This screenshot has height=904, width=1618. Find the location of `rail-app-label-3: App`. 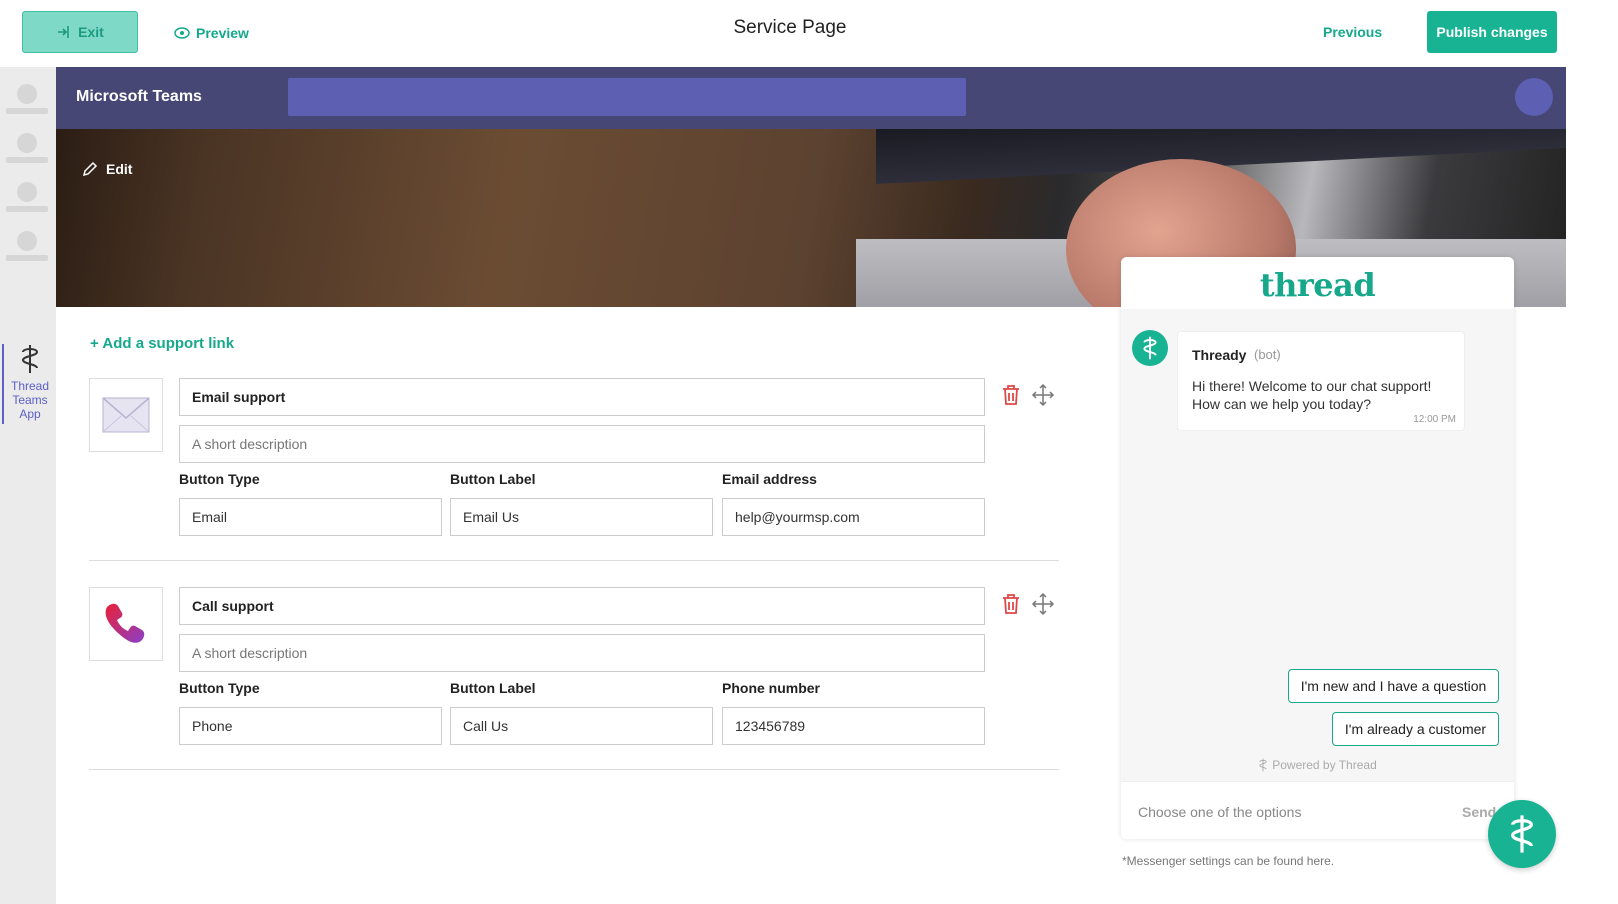

rail-app-label-3: App is located at coordinates (30, 414).